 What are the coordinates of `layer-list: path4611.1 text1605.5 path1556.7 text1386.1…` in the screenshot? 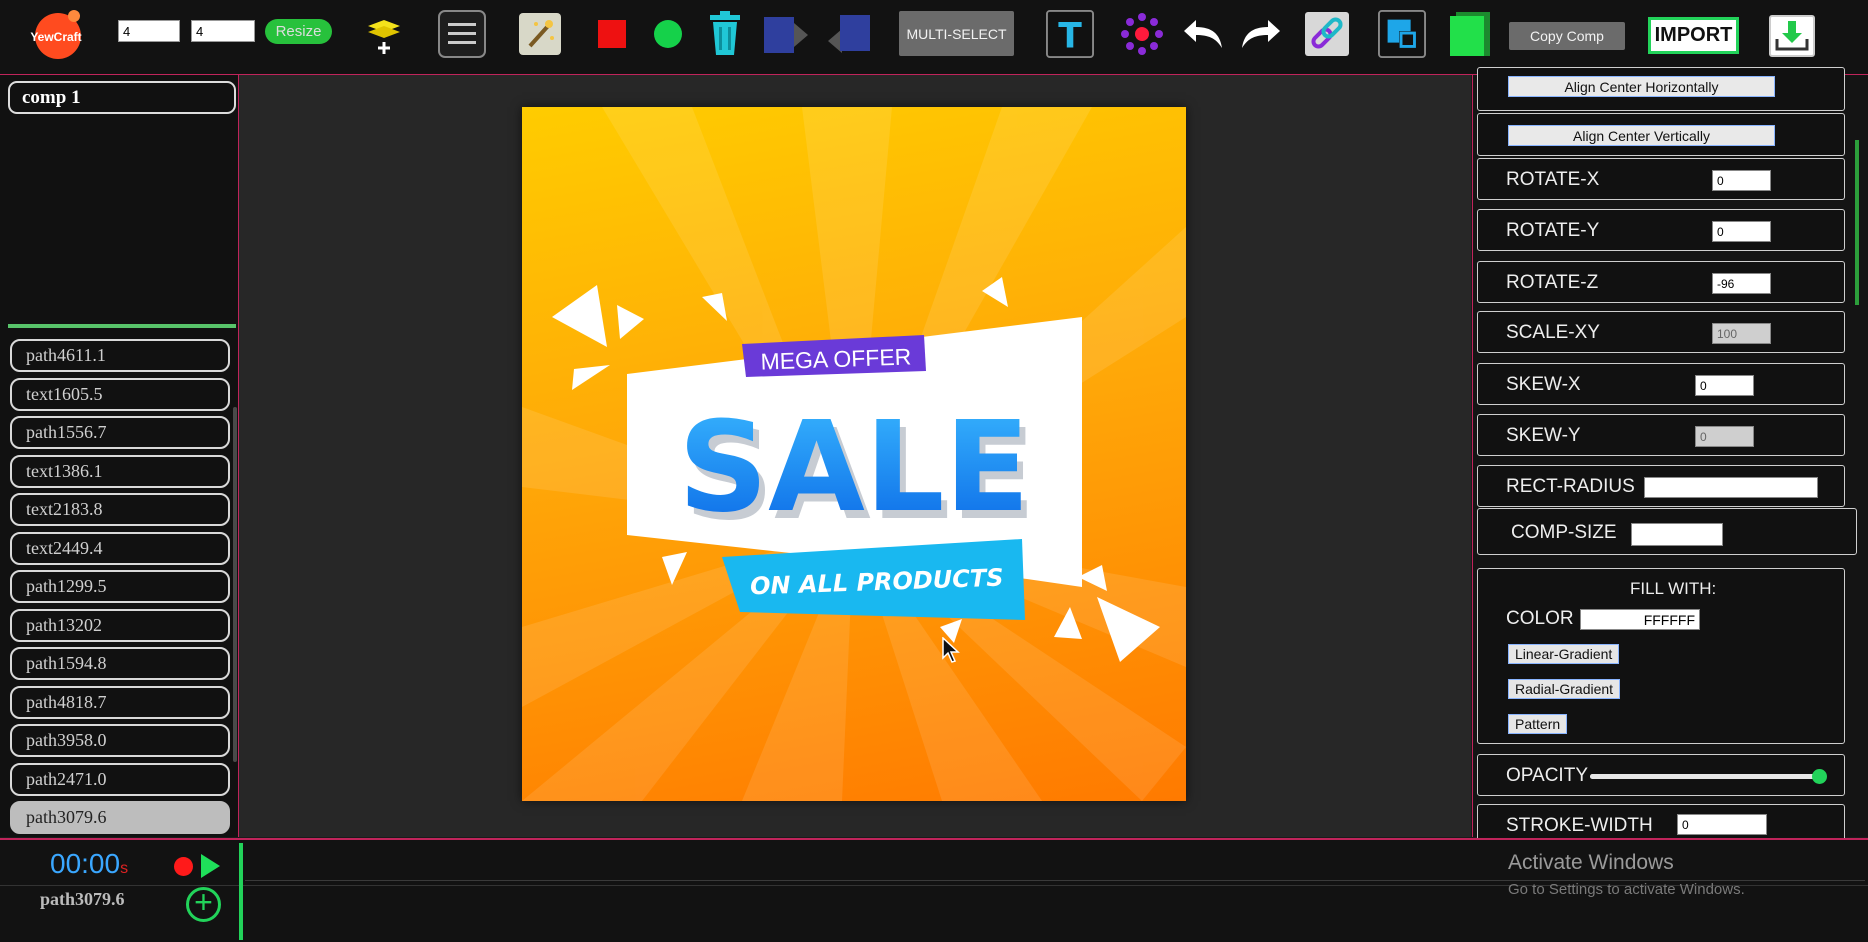 It's located at (120, 589).